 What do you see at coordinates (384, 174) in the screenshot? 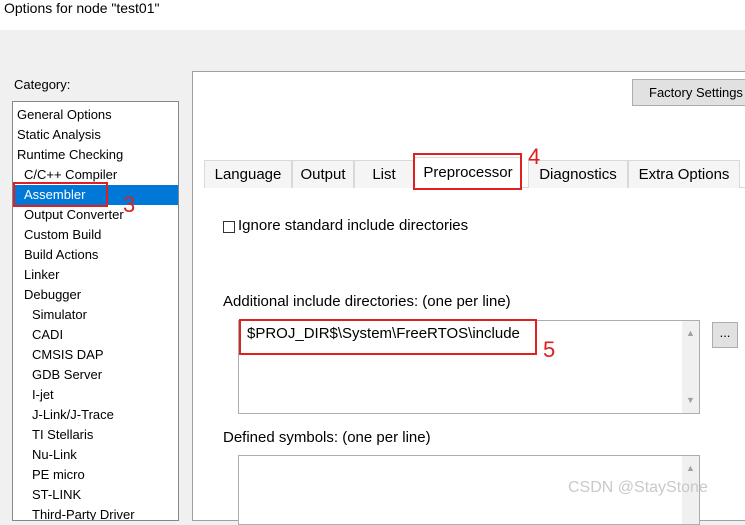
I see `tab-list: List` at bounding box center [384, 174].